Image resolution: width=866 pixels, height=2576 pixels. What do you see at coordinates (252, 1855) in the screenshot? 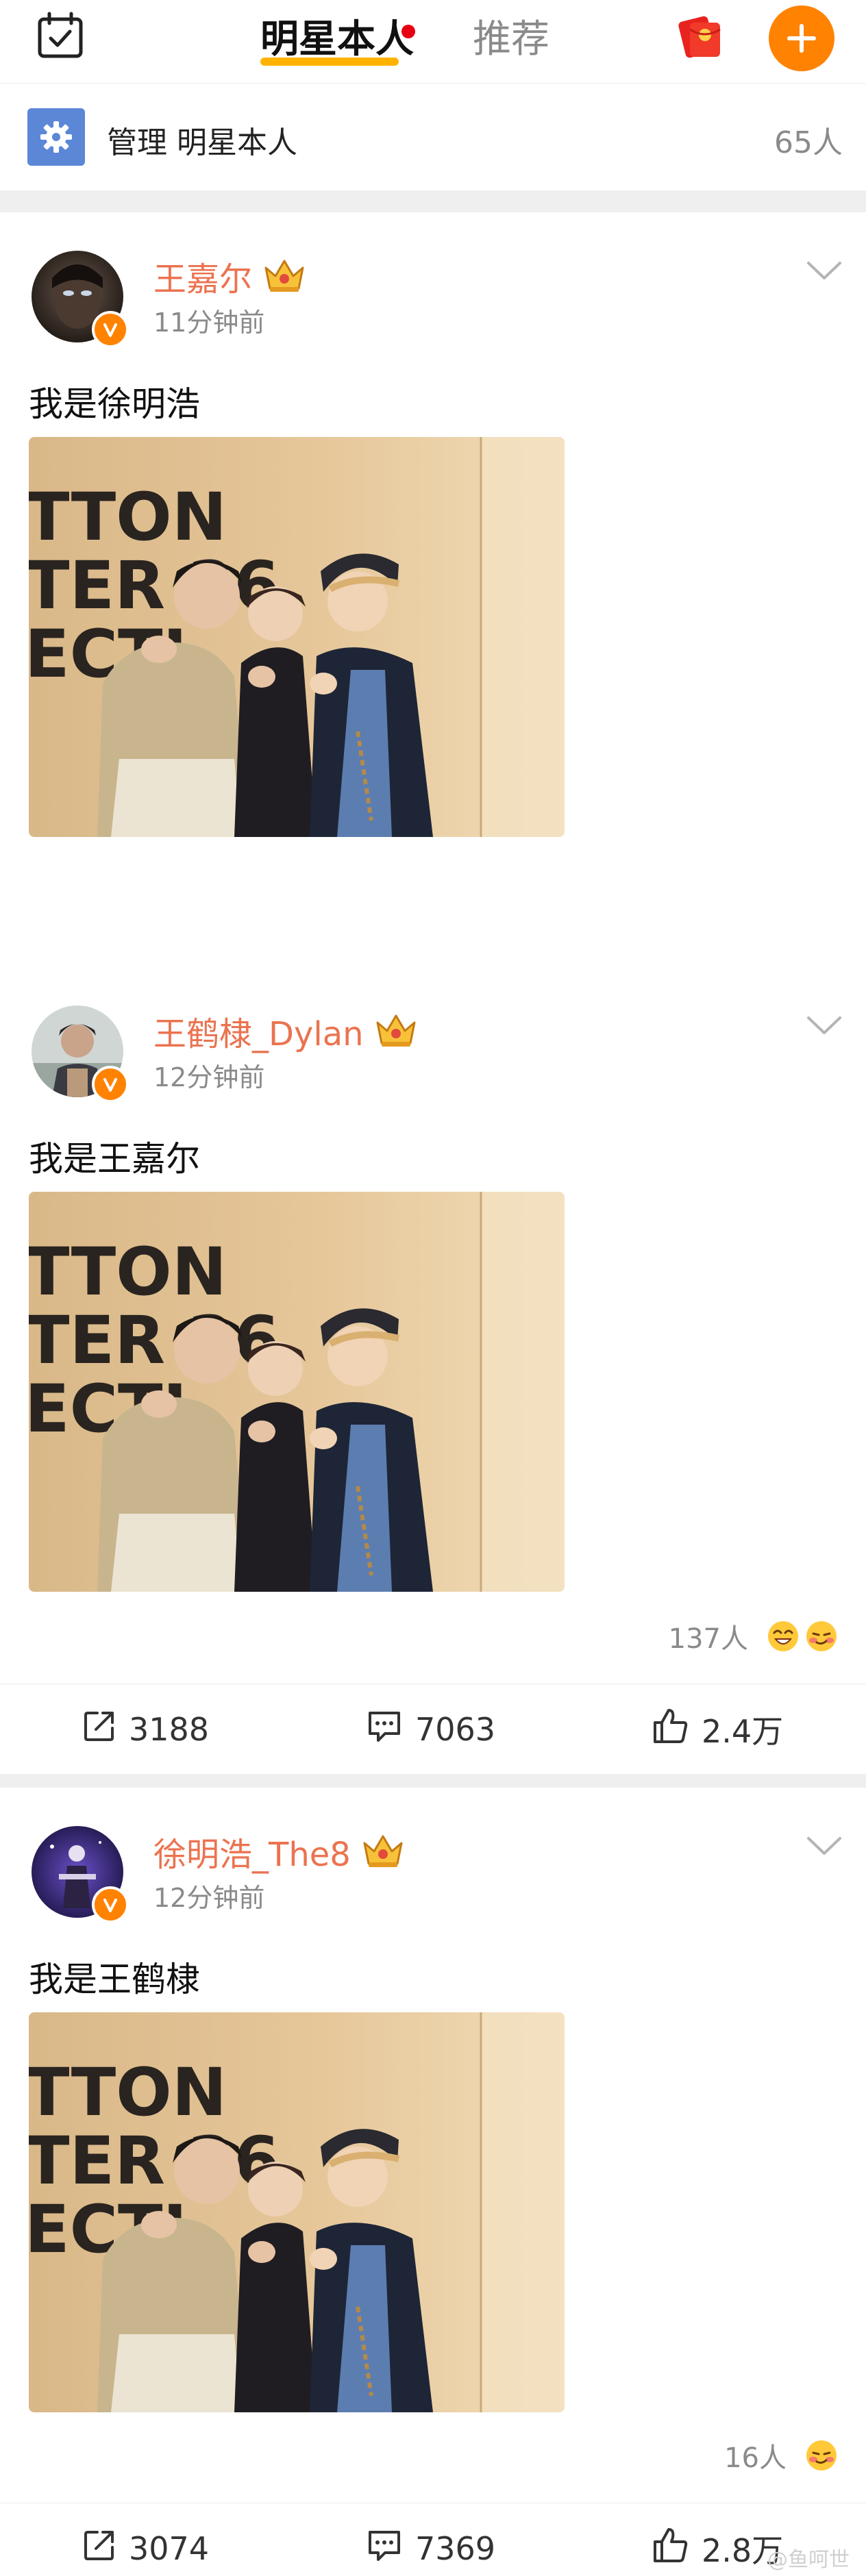
I see `username: 徐明浩_The8` at bounding box center [252, 1855].